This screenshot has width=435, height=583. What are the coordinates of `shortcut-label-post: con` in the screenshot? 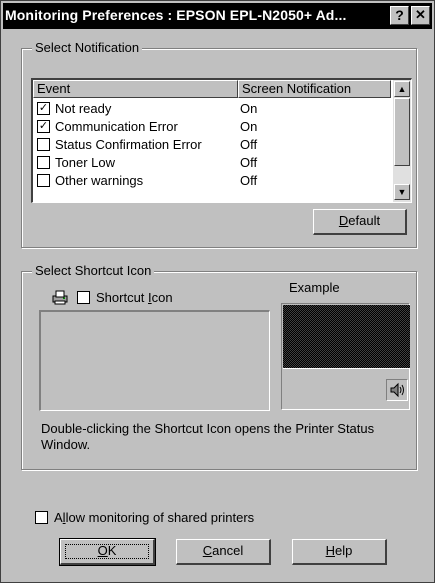 It's located at (162, 297).